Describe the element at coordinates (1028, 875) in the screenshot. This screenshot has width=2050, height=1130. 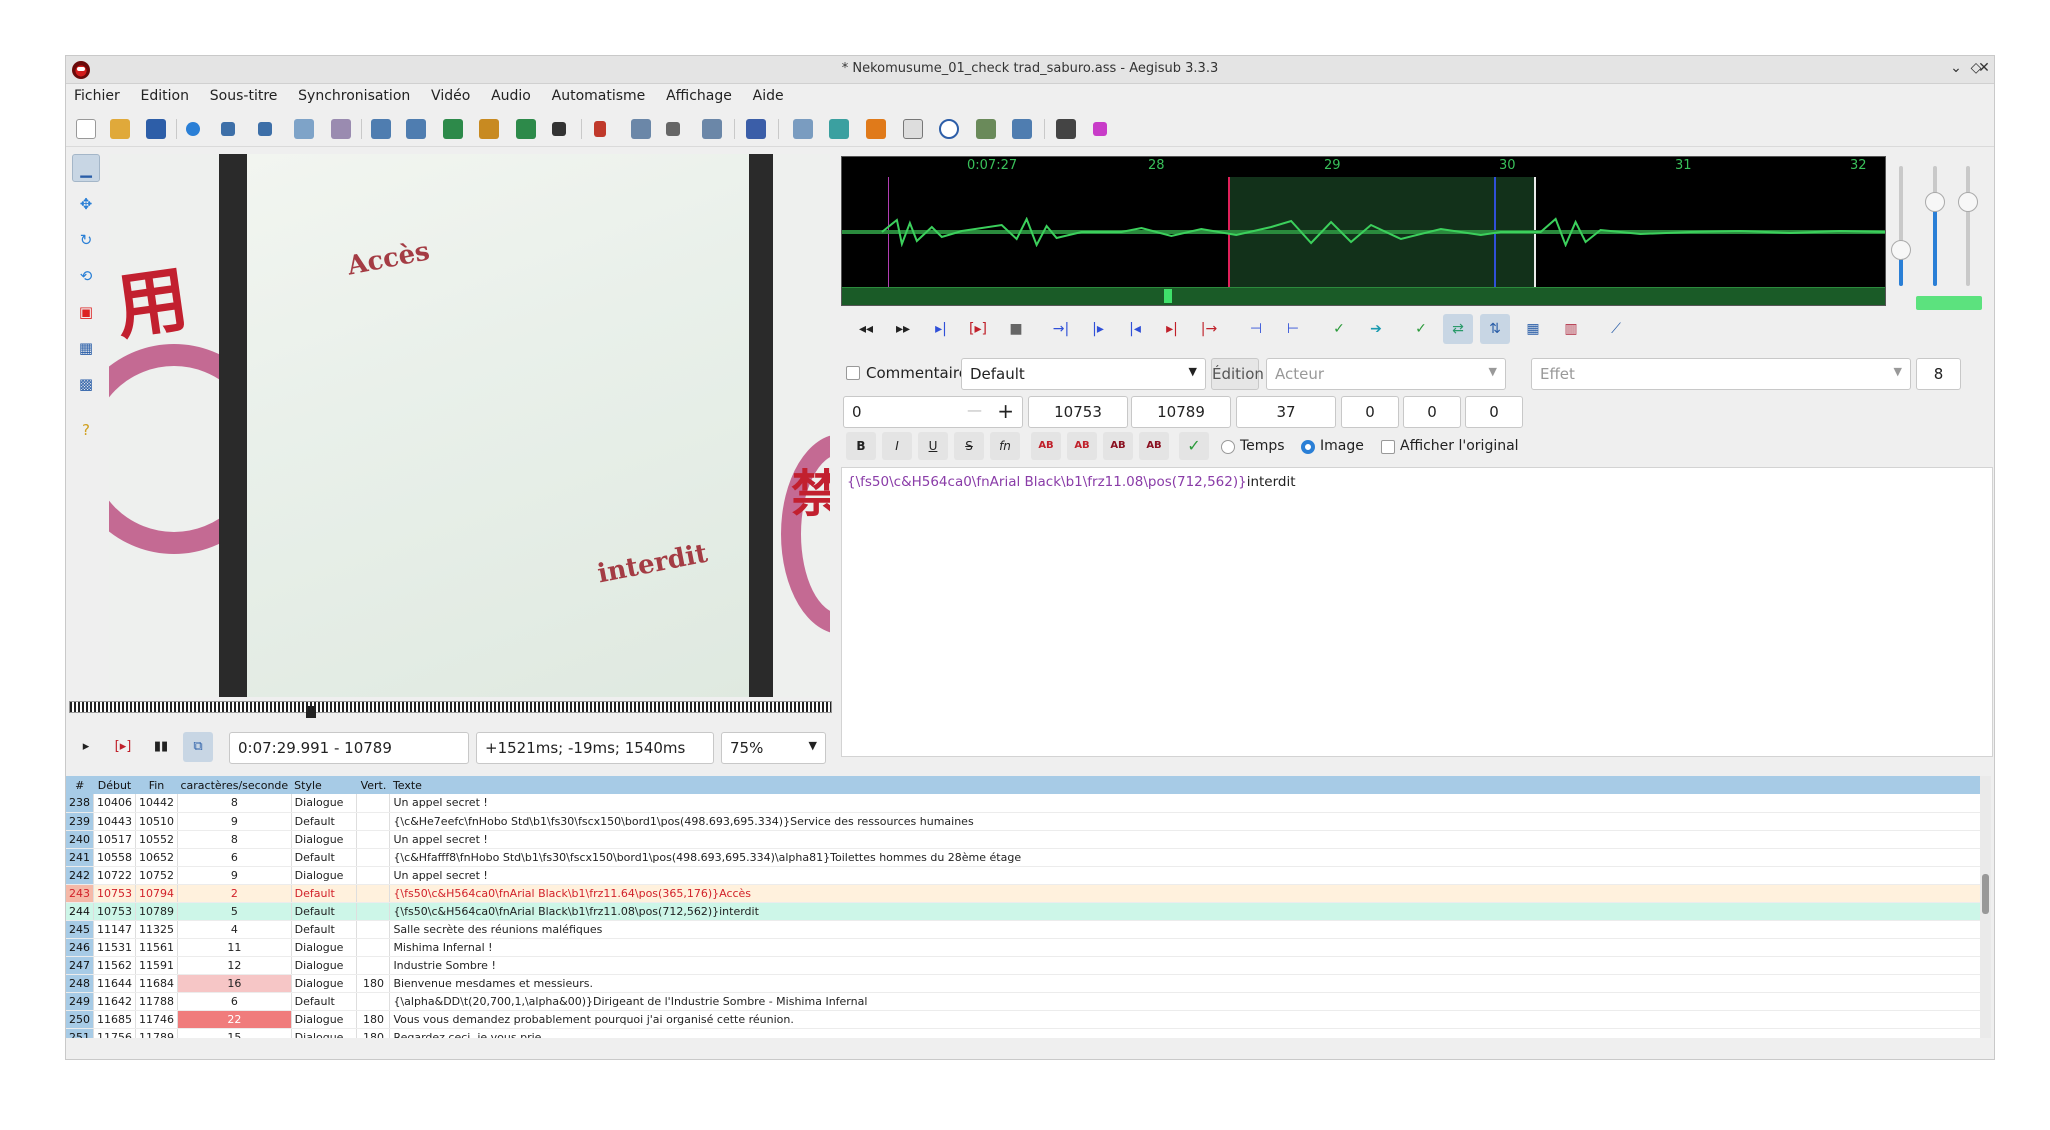
I see `table-row: 242 10722 10752 9 Dialogue Un appel secret !` at that location.